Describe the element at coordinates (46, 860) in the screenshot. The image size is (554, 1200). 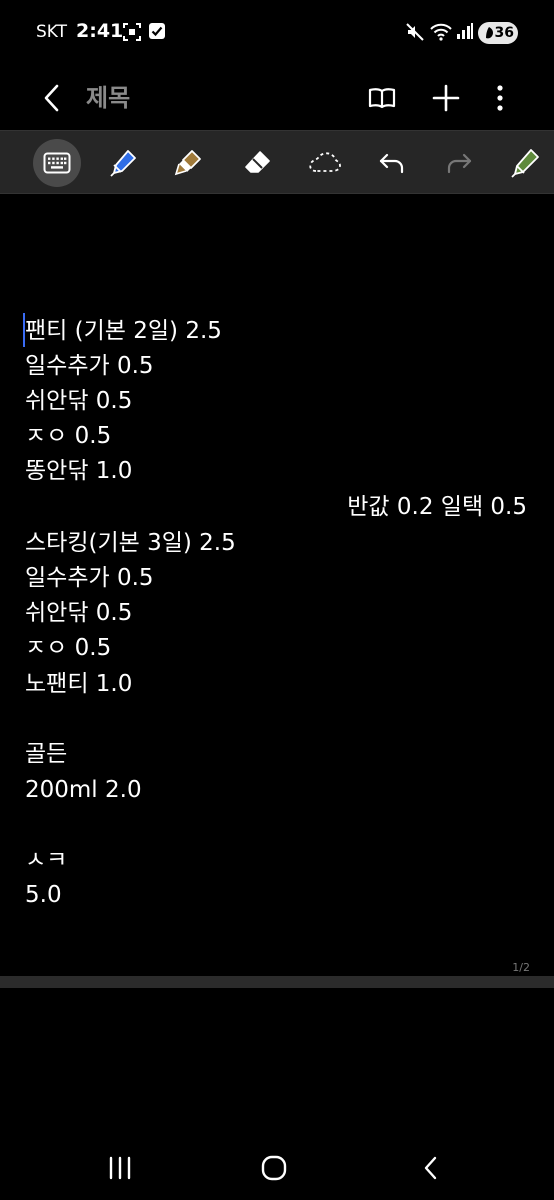
I see `note-line: ㅅㅋ` at that location.